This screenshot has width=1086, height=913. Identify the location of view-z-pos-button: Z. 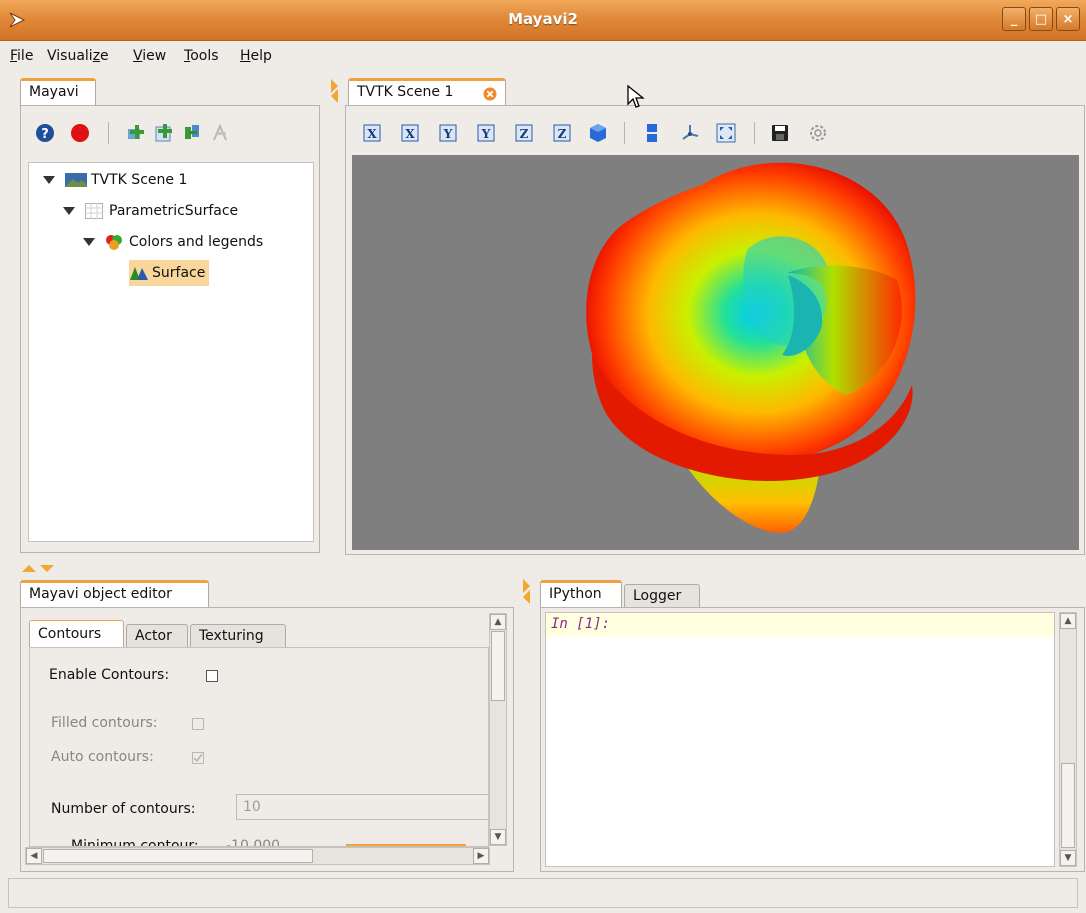
(524, 133).